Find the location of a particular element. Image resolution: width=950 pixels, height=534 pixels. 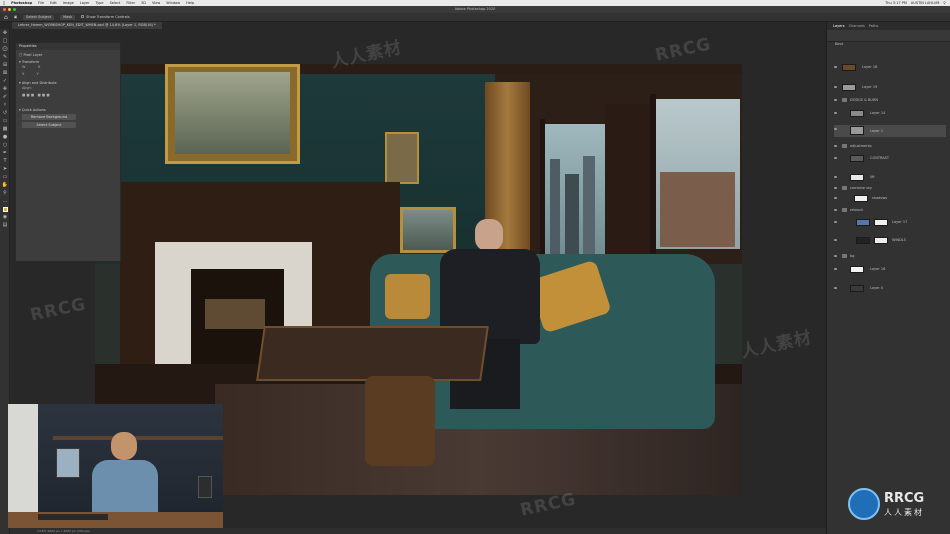

history-brush-tool-icon: ↺ is located at coordinates (5, 113).